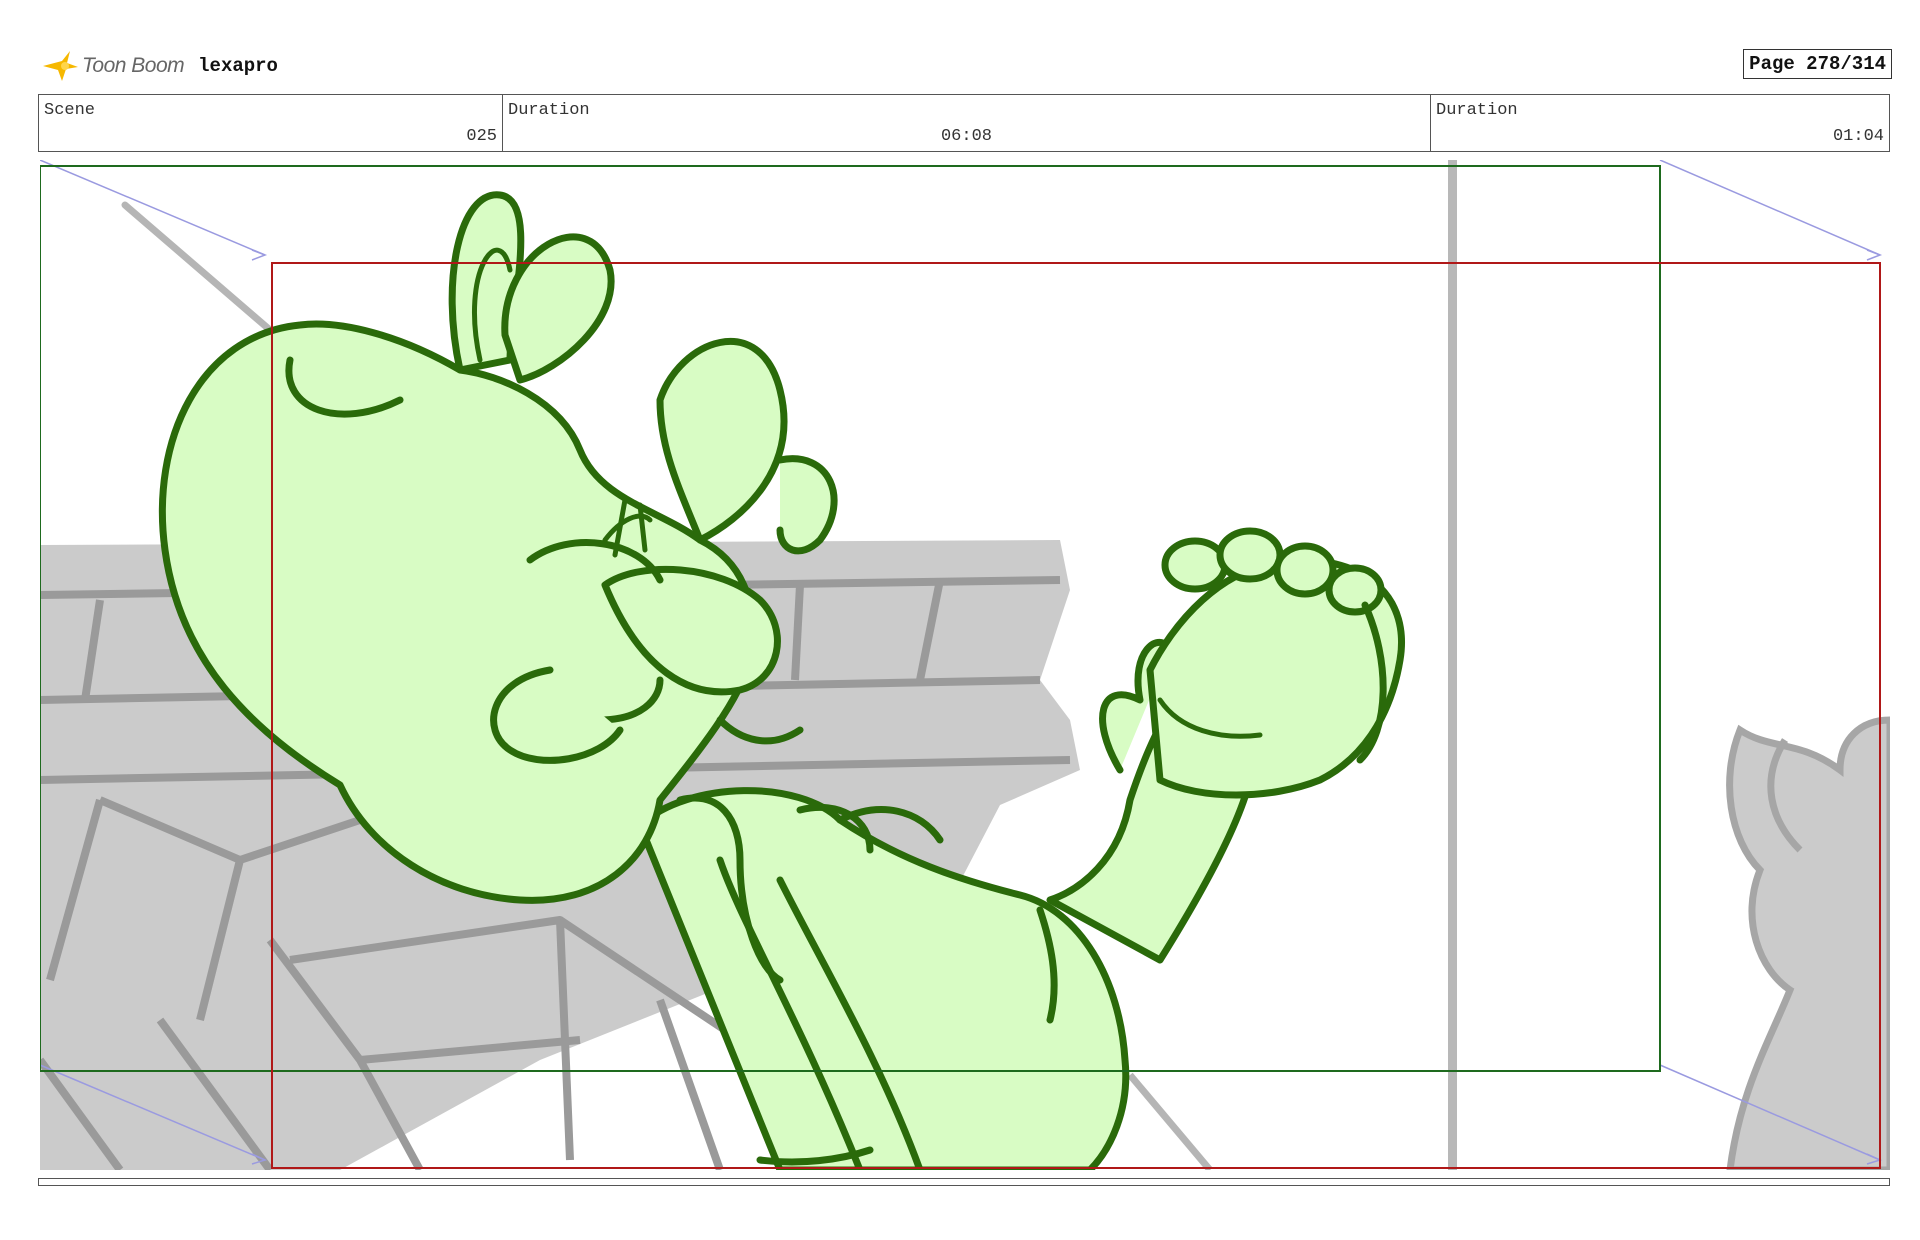 This screenshot has width=1920, height=1240. Describe the element at coordinates (966, 136) in the screenshot. I see `duration-value: 06:08` at that location.